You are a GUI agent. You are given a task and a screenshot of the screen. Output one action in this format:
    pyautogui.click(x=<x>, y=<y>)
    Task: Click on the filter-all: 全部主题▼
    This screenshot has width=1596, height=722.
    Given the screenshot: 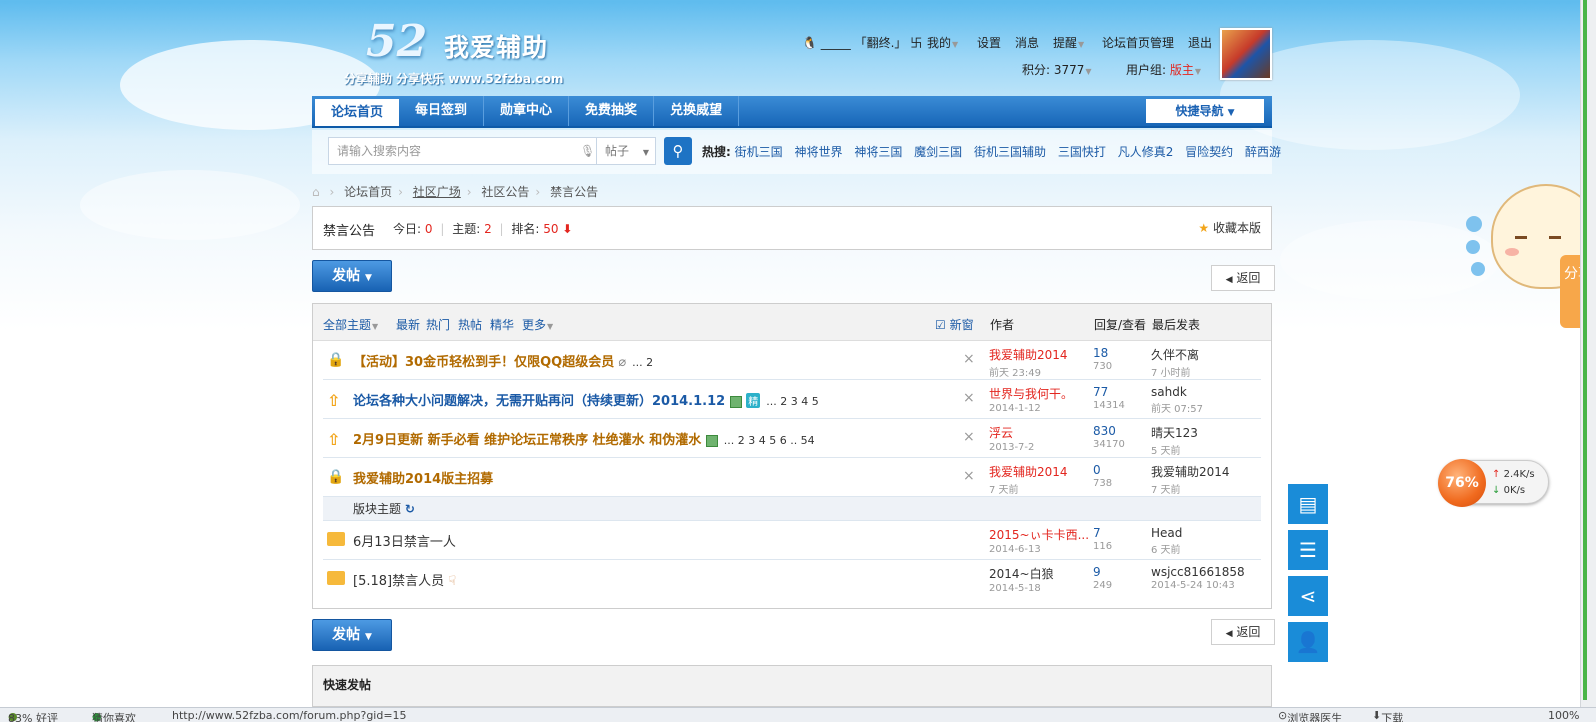 What is the action you would take?
    pyautogui.click(x=350, y=324)
    